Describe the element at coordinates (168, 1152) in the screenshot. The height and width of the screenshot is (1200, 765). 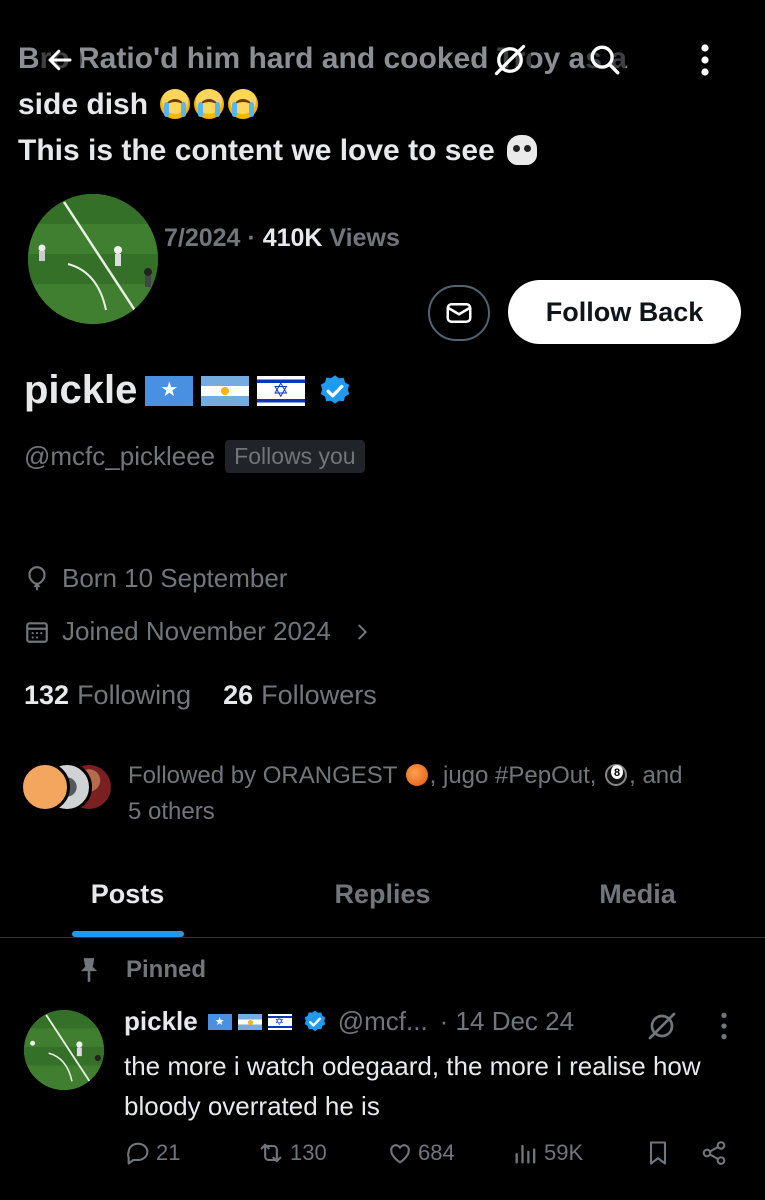
I see `reply-count: 21` at that location.